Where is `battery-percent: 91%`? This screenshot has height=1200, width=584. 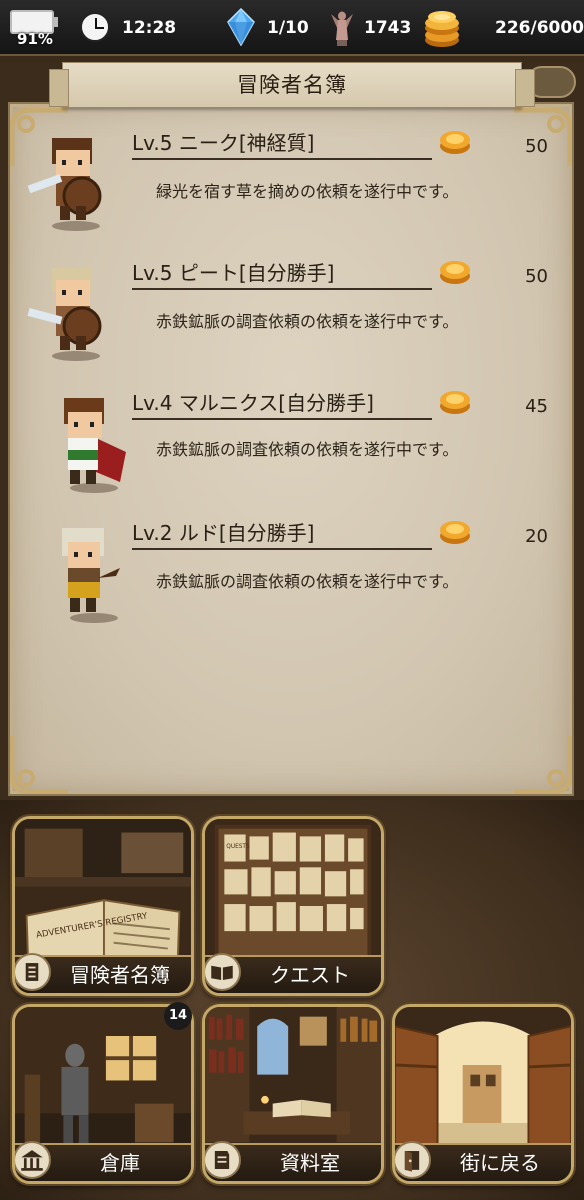 battery-percent: 91% is located at coordinates (35, 39).